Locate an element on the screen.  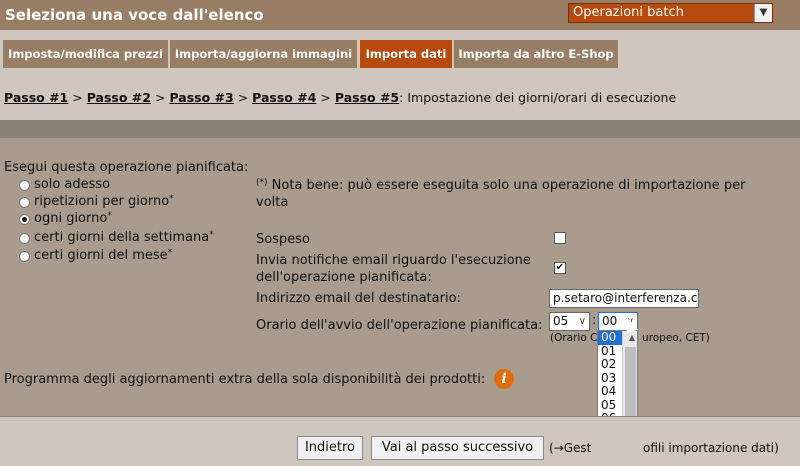
radio-label-ripetizioni: ripetizioni per giorno* is located at coordinates (104, 201).